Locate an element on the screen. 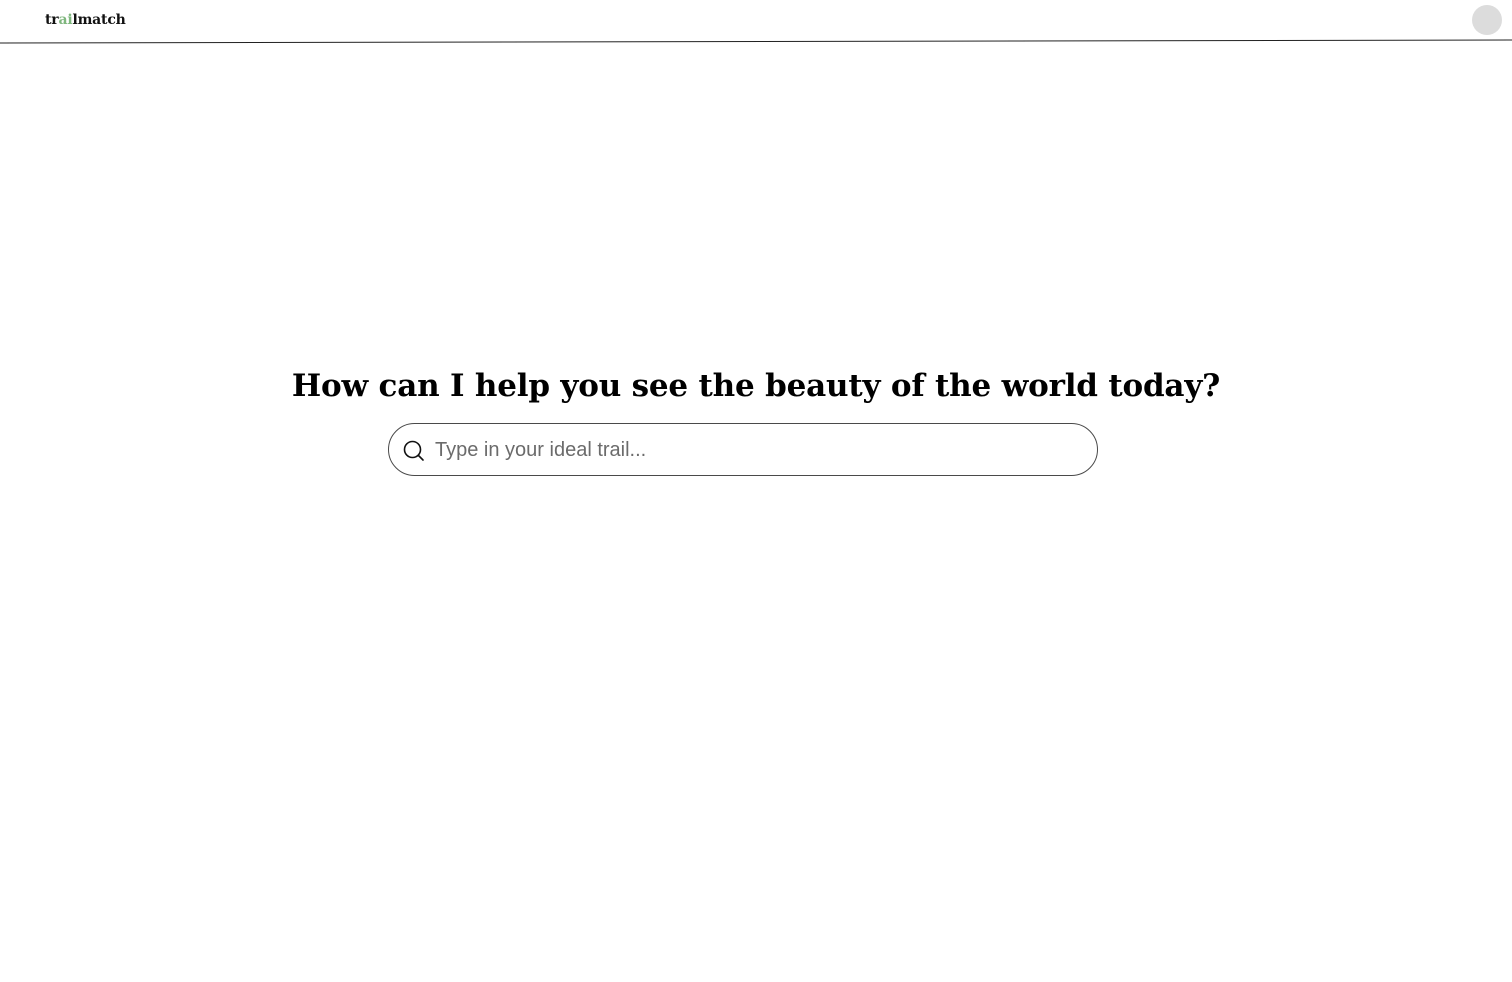 This screenshot has width=1512, height=982. search-icon is located at coordinates (414, 451).